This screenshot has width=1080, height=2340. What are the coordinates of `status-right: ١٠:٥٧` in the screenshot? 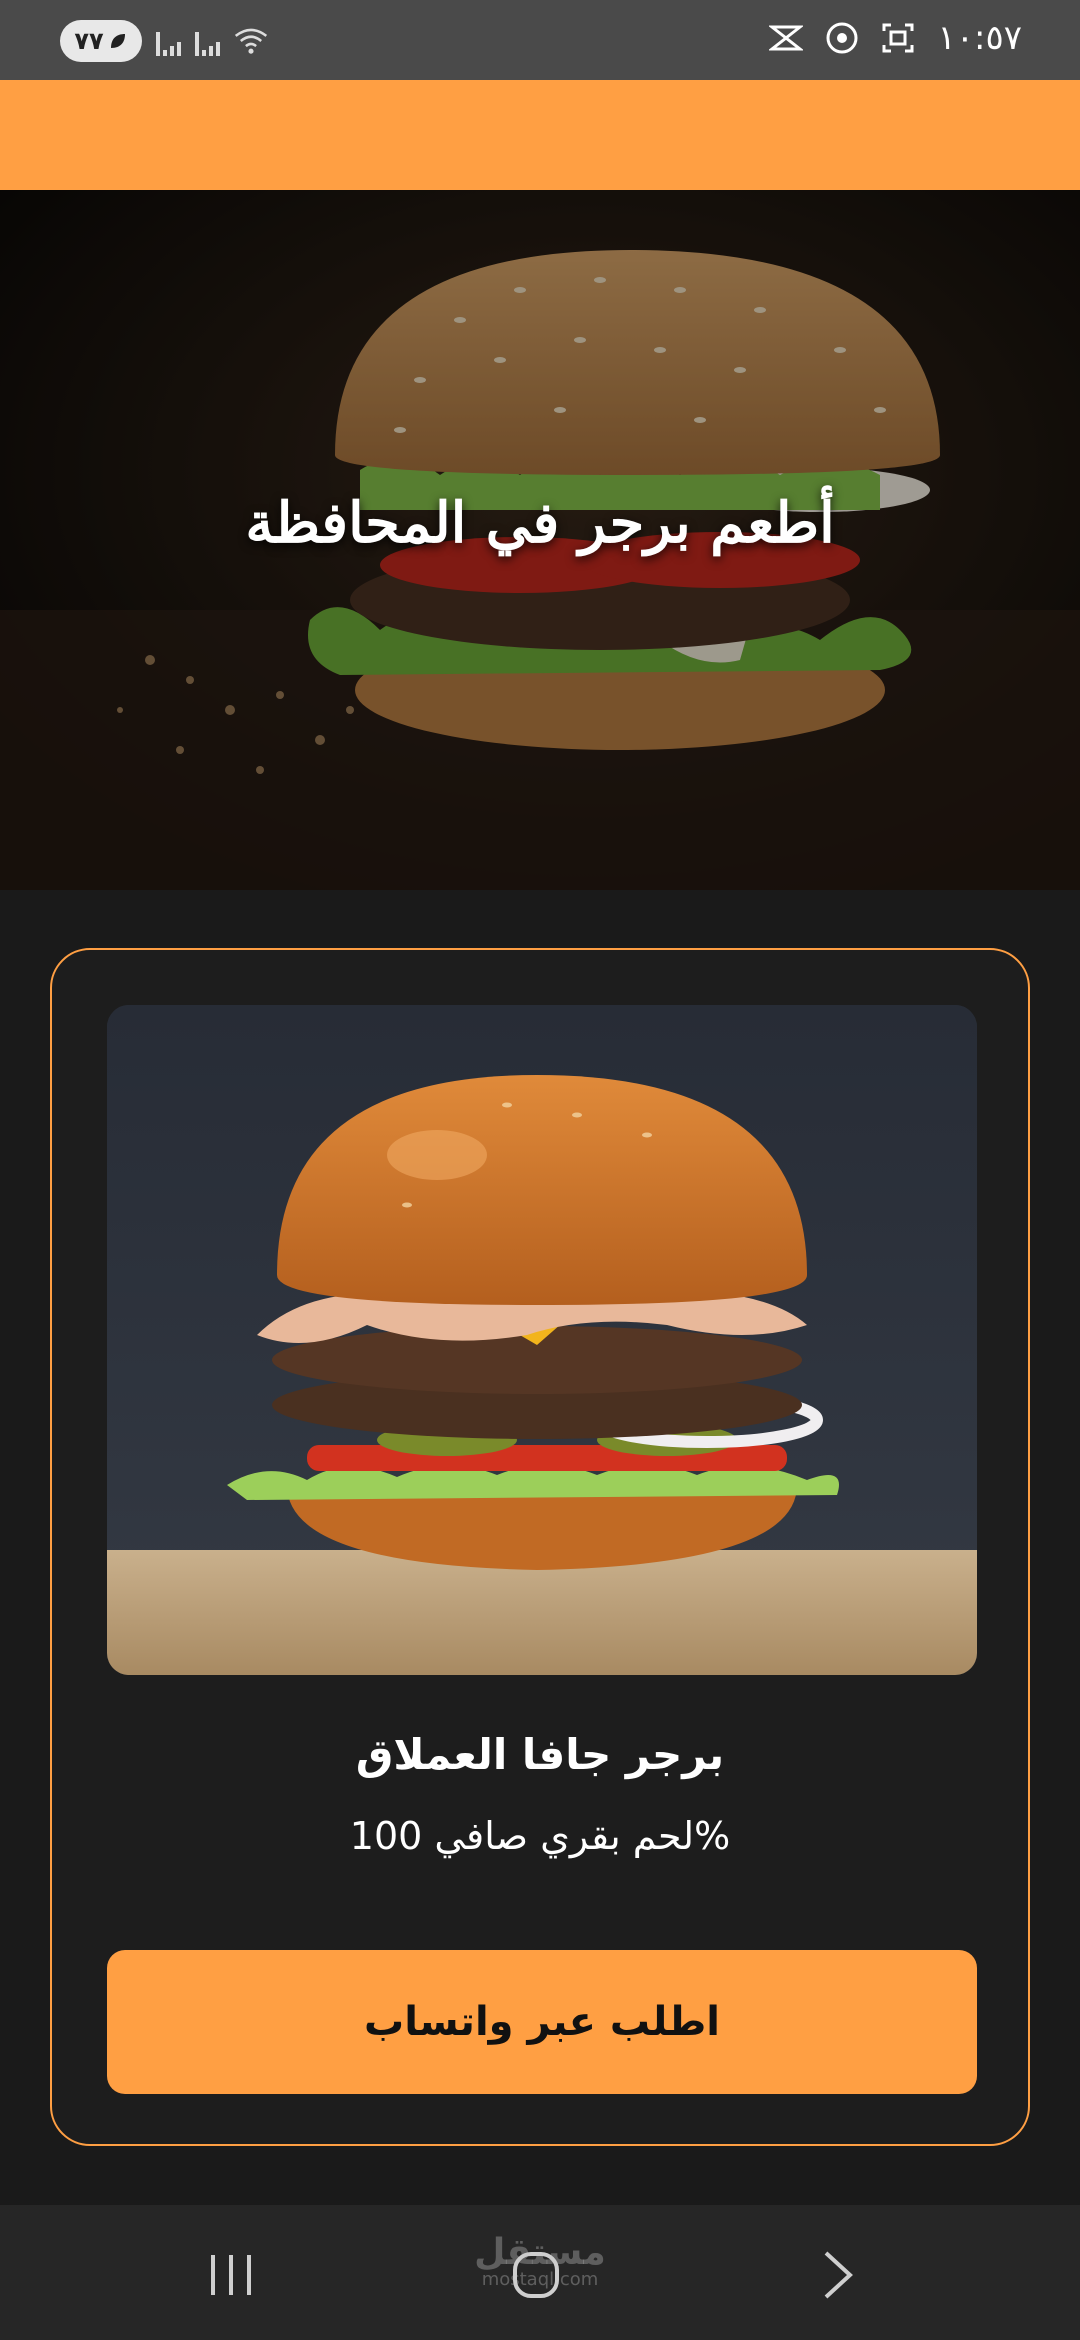 It's located at (895, 38).